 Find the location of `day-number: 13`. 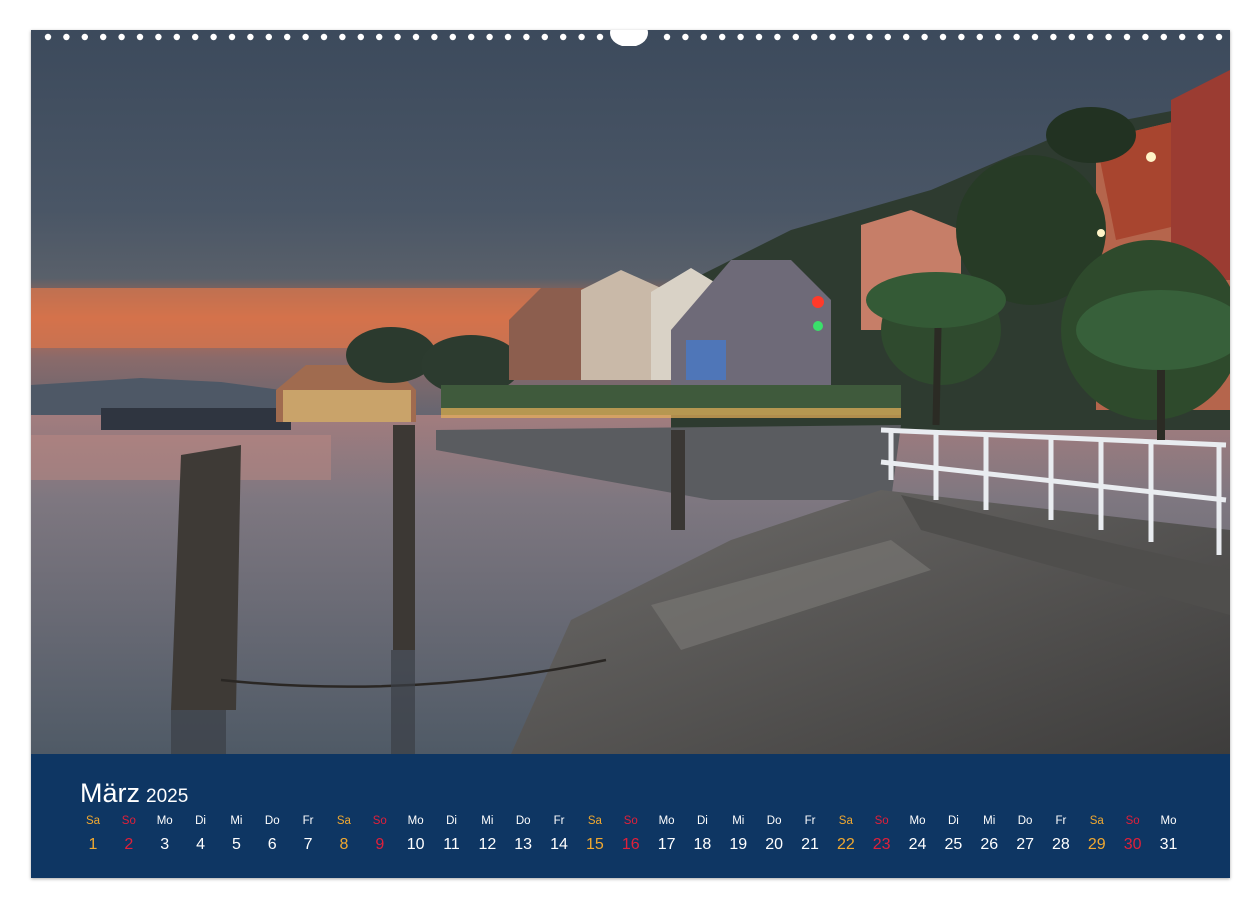

day-number: 13 is located at coordinates (523, 844).